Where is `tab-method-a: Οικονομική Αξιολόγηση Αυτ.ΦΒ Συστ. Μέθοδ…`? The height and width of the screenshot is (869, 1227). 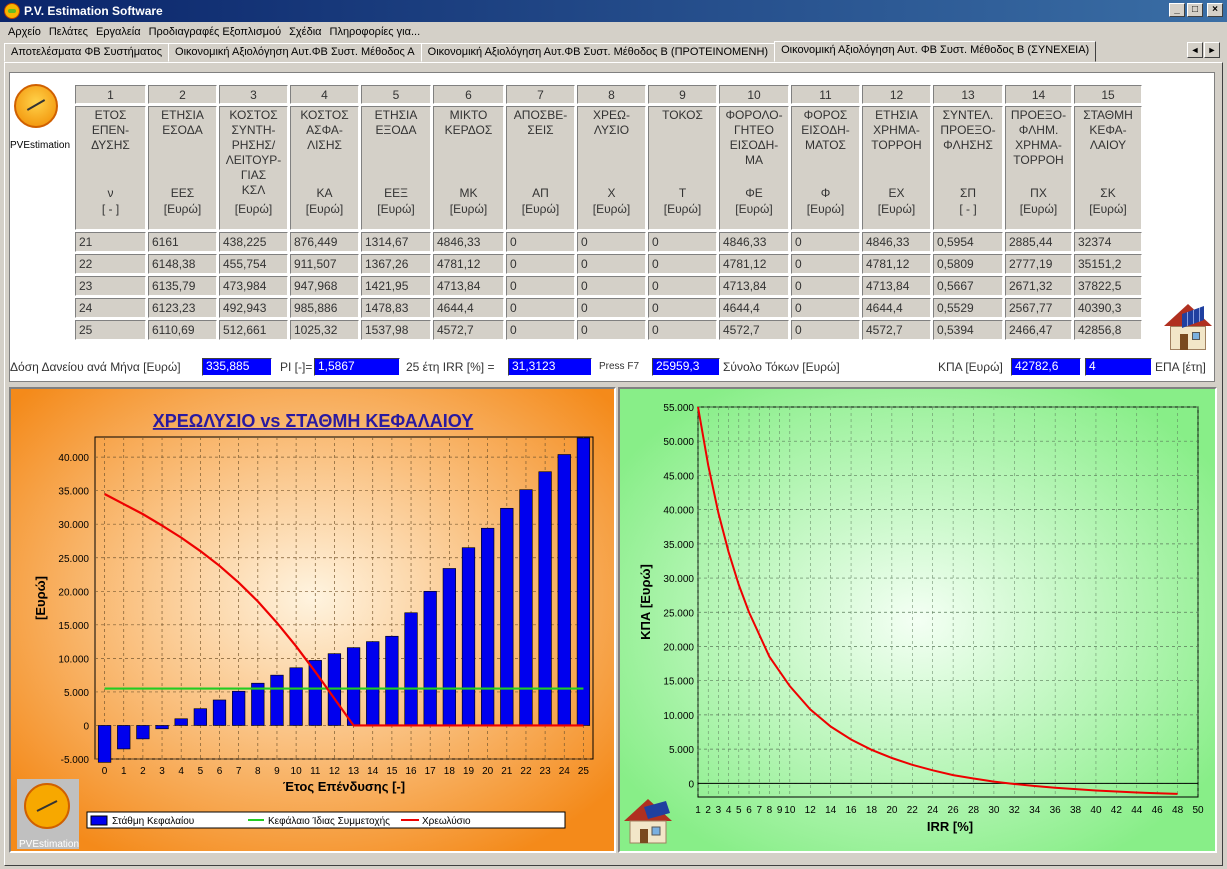 tab-method-a: Οικονομική Αξιολόγηση Αυτ.ΦΒ Συστ. Μέθοδ… is located at coordinates (295, 52).